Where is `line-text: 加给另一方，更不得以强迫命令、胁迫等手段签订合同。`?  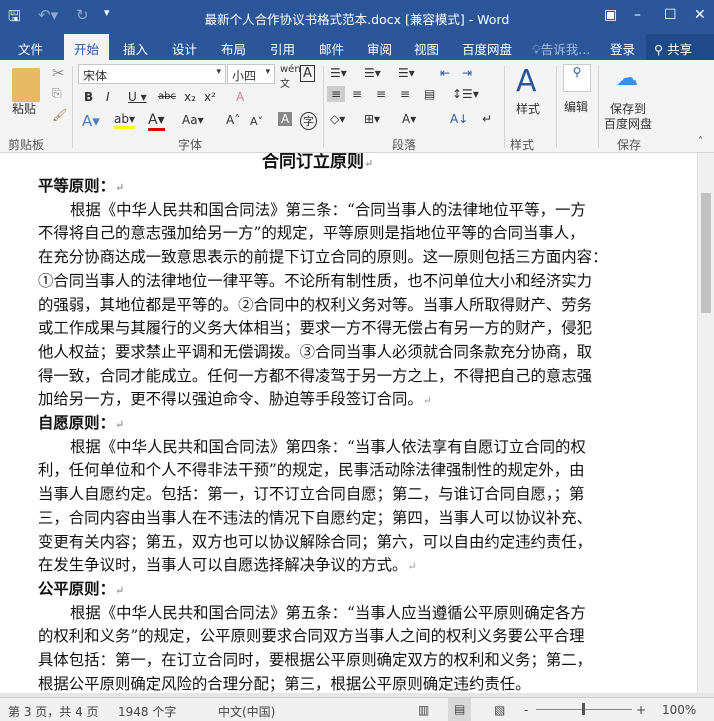 line-text: 加给另一方，更不得以强迫命令、胁迫等手段签订合同。 is located at coordinates (230, 399).